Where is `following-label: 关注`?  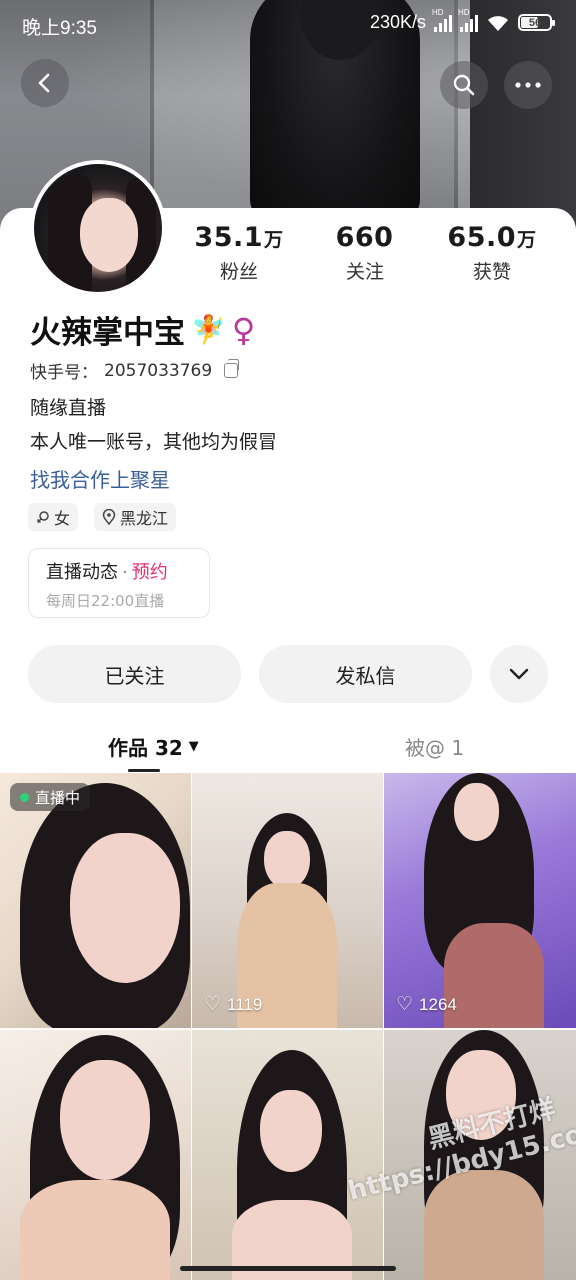 following-label: 关注 is located at coordinates (364, 272).